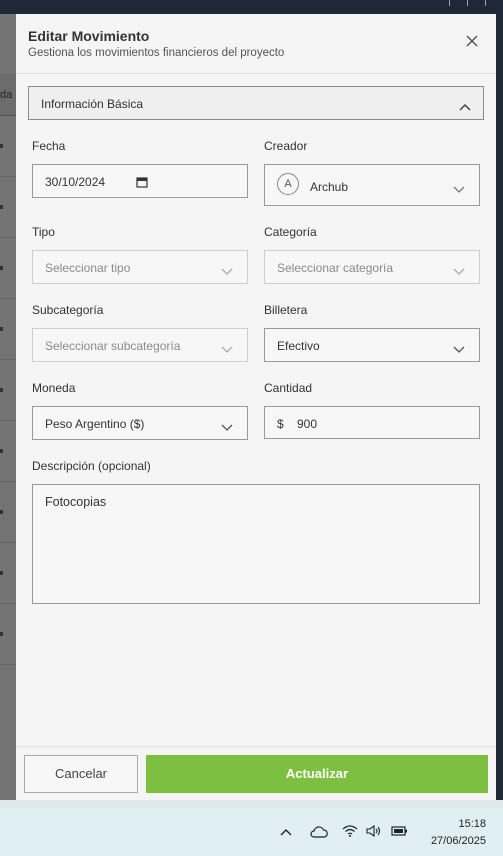 The width and height of the screenshot is (503, 856). Describe the element at coordinates (140, 267) in the screenshot. I see `tipo-select: Seleccionar tipo` at that location.